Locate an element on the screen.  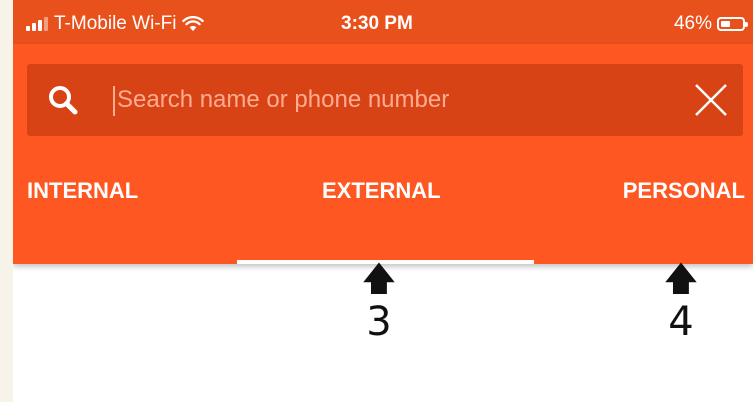
text-caret is located at coordinates (114, 101).